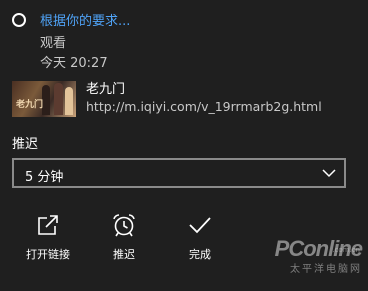 The image size is (368, 291). What do you see at coordinates (179, 173) in the screenshot?
I see `snooze-duration-select: 5 分钟` at bounding box center [179, 173].